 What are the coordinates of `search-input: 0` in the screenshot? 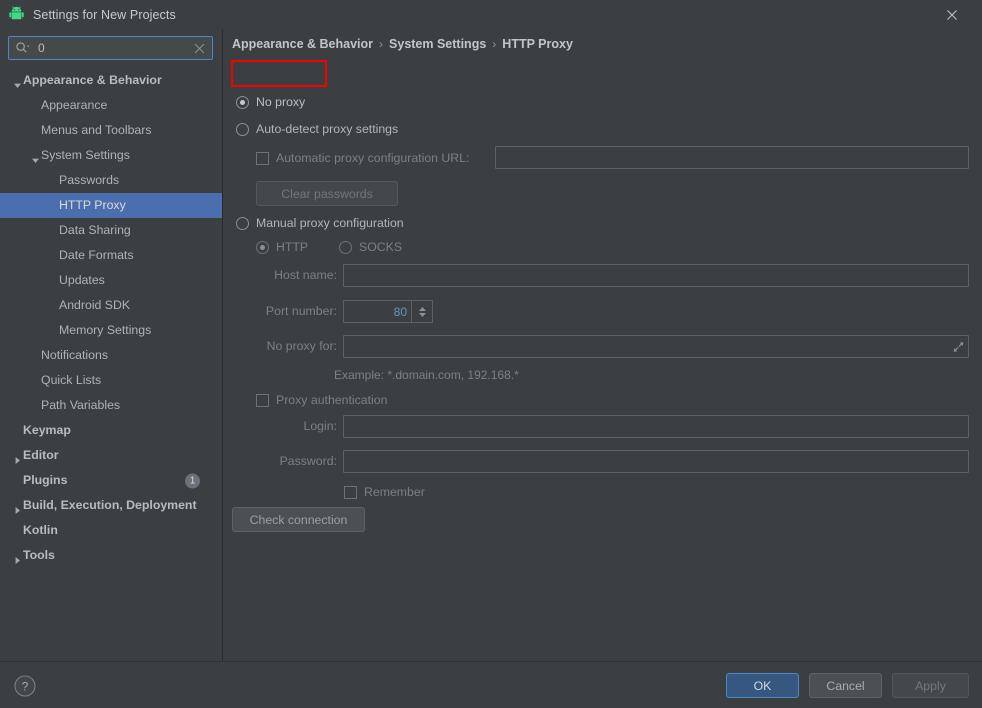 It's located at (110, 48).